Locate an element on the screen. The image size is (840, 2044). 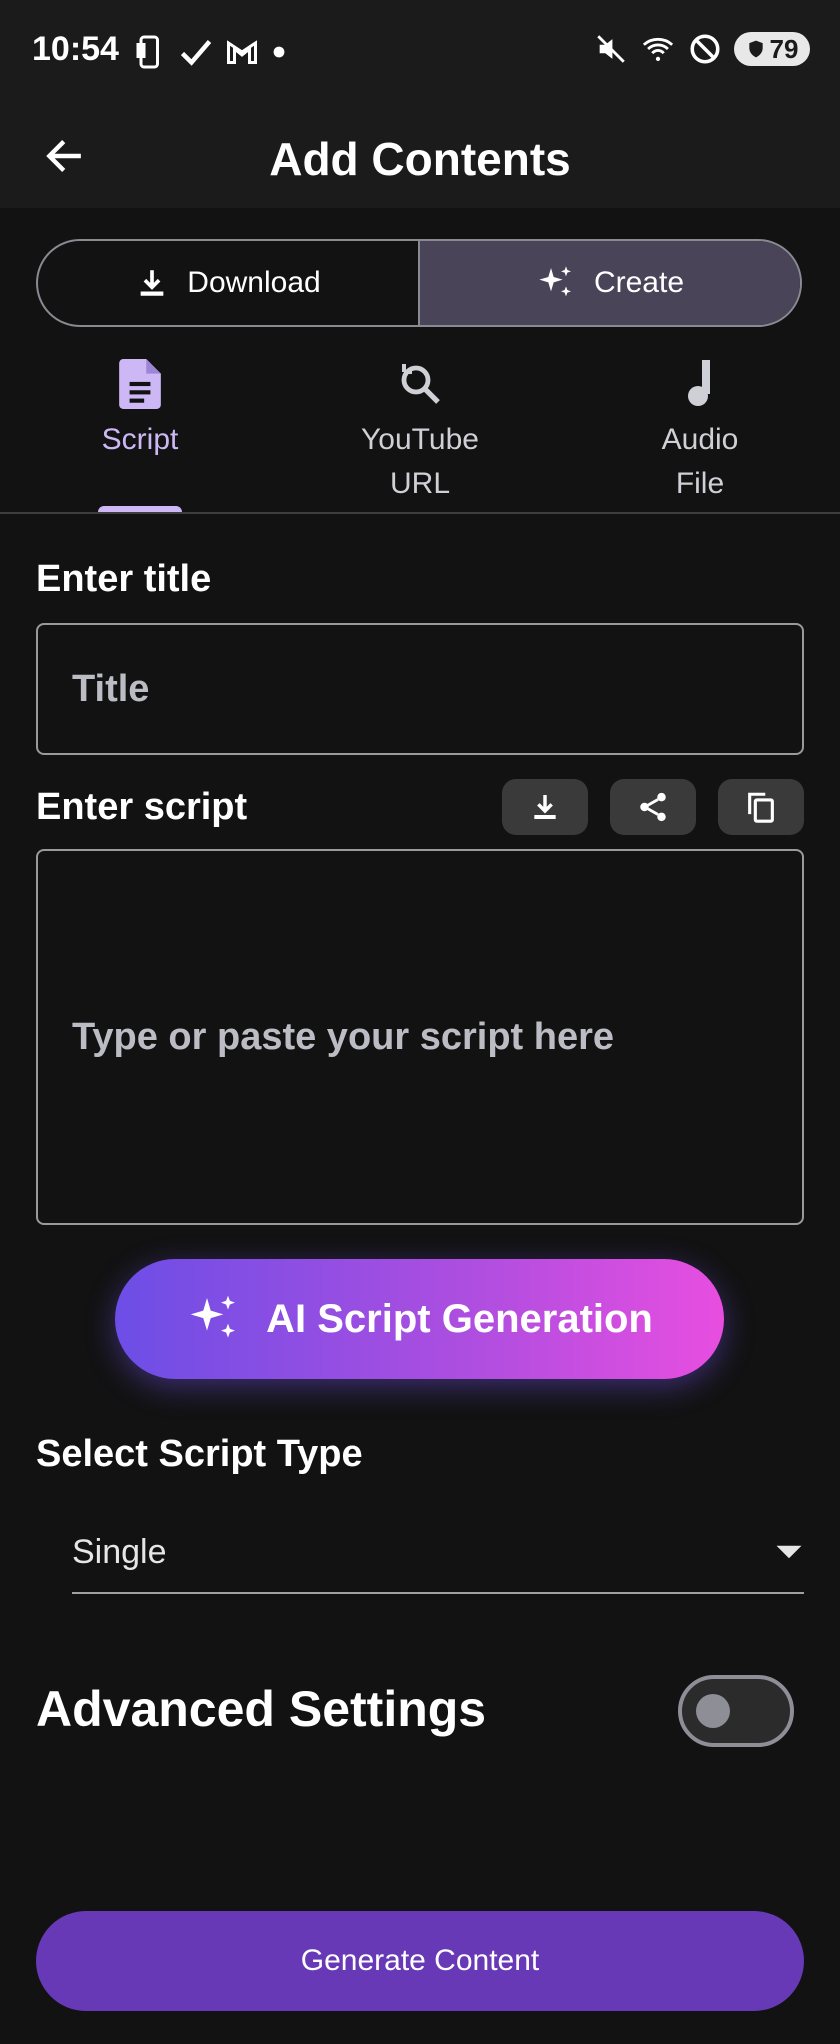
download-segment: Download is located at coordinates (229, 283).